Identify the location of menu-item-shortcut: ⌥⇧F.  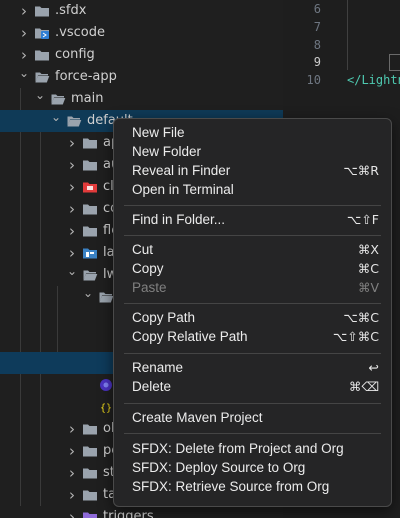
(362, 219).